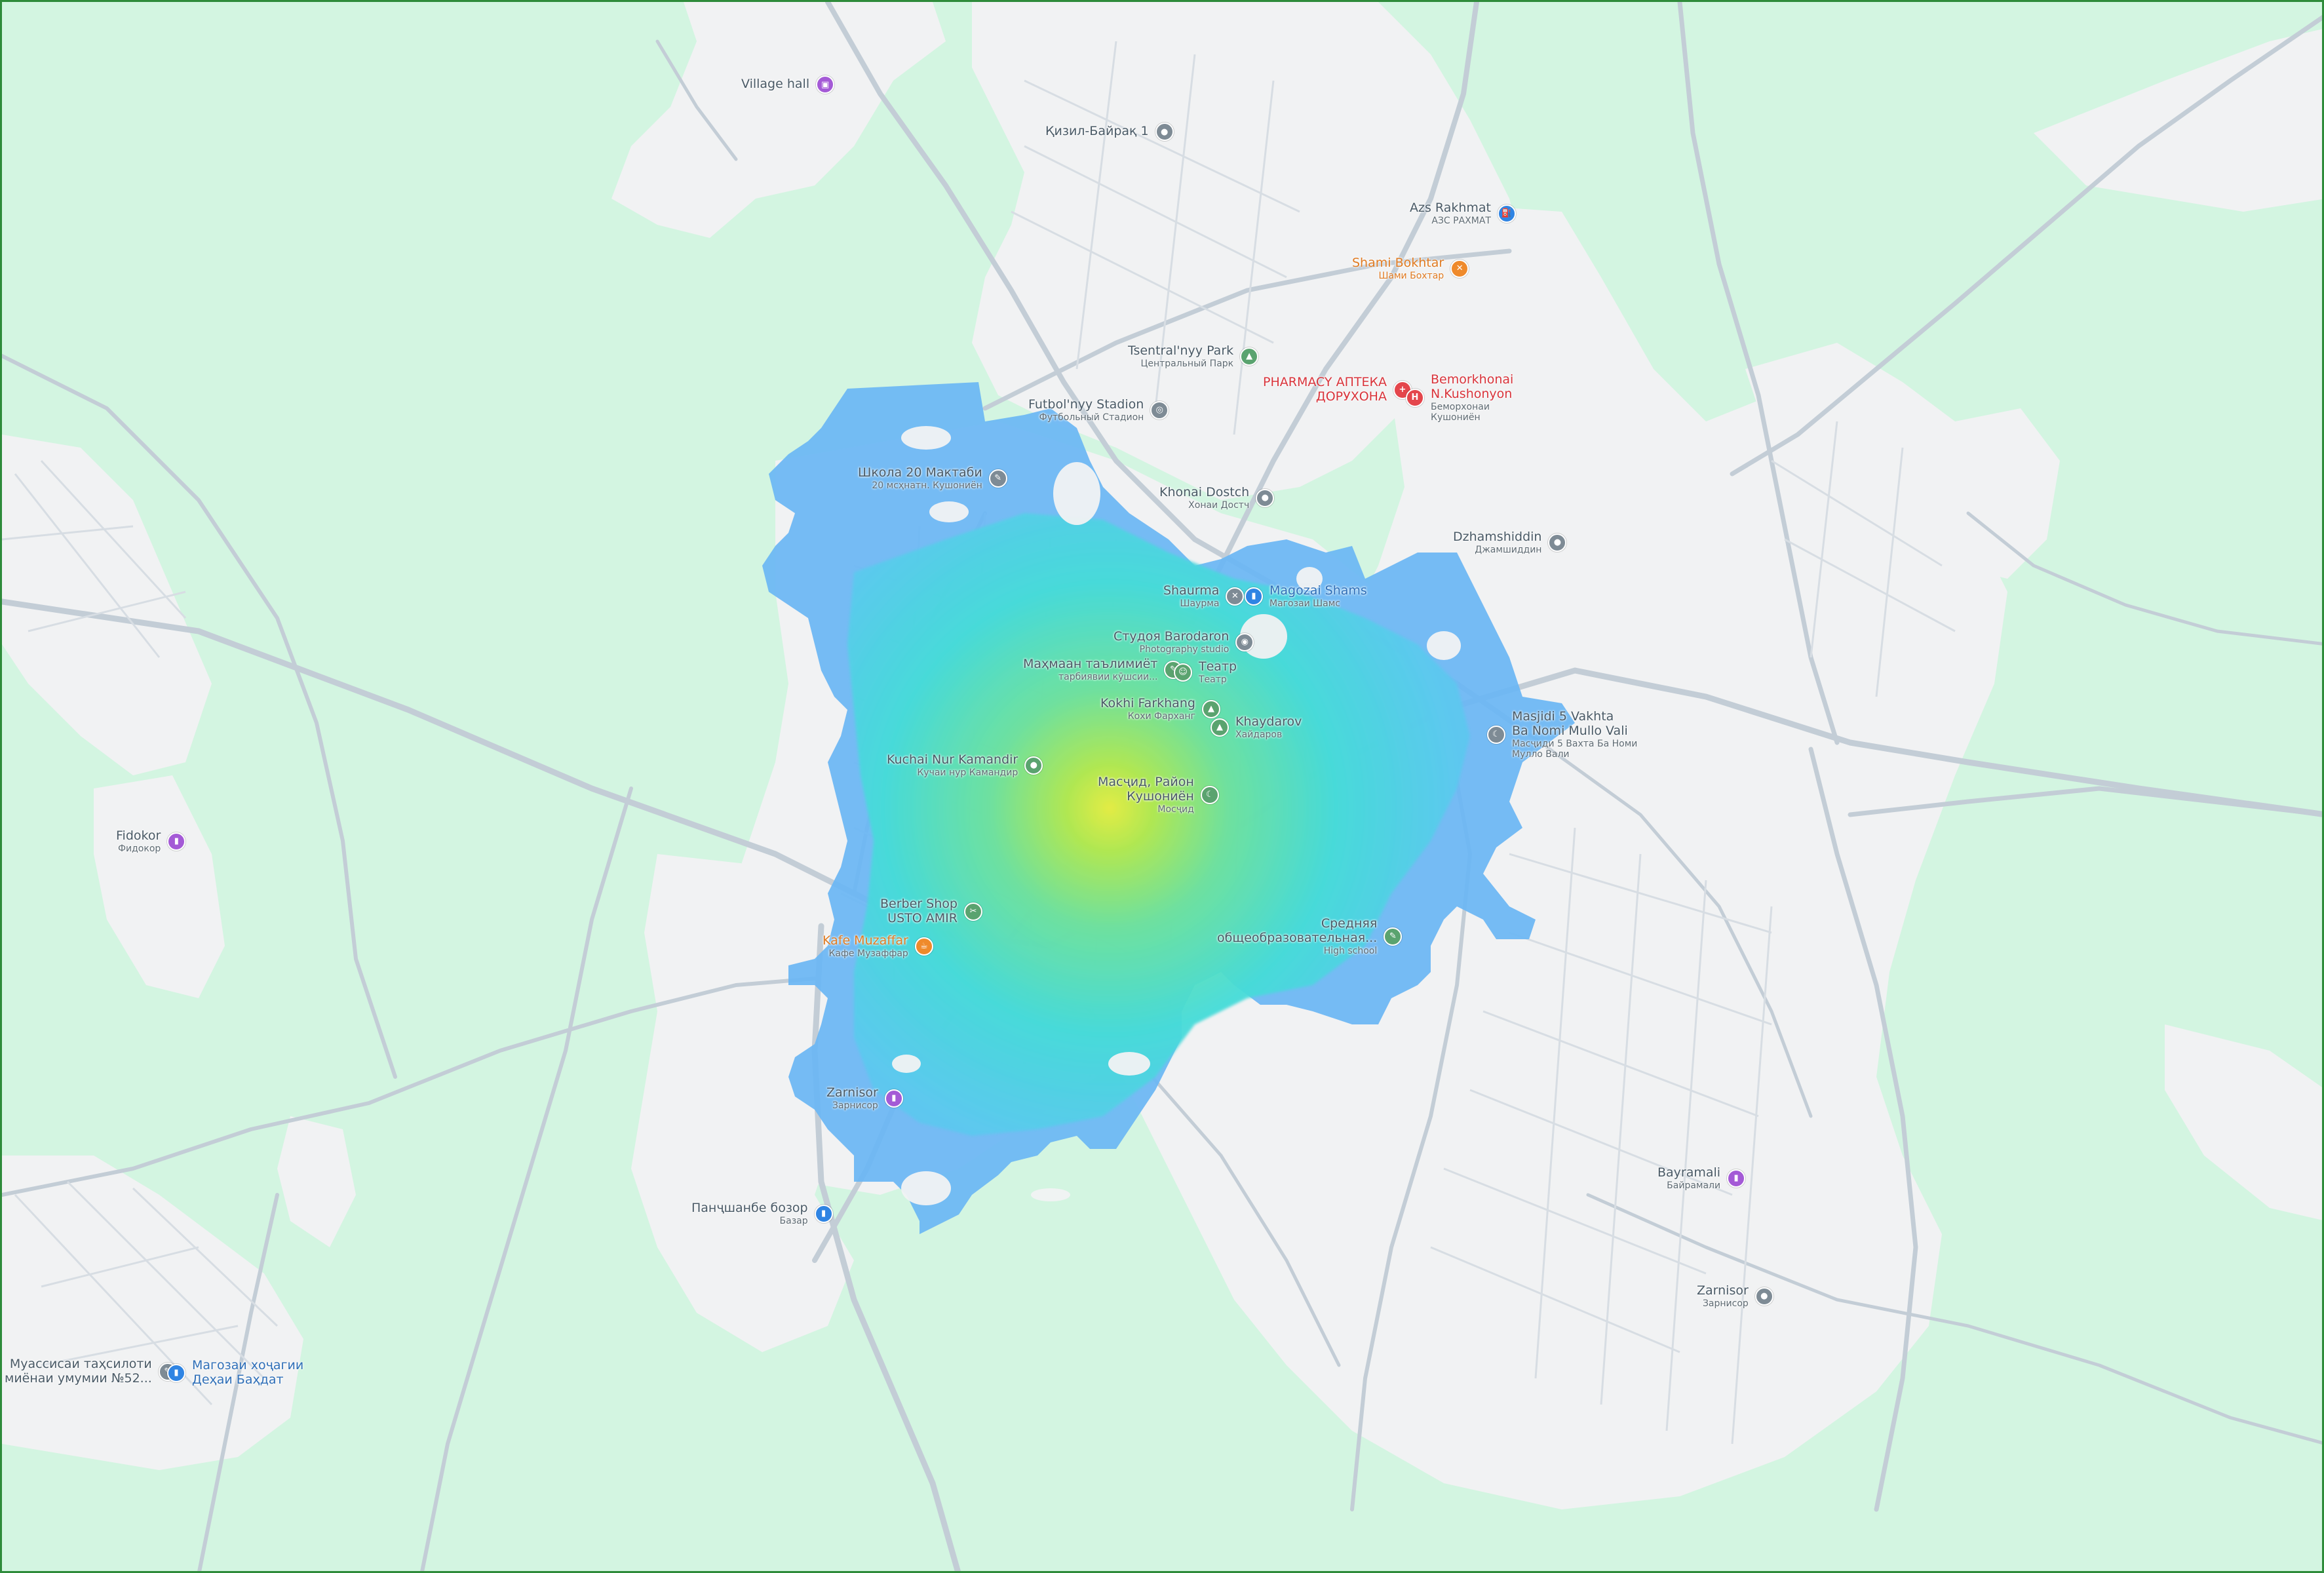 The image size is (2324, 1573). Describe the element at coordinates (1701, 1178) in the screenshot. I see `poi-bayramali: Bayramali Байрамали ▮` at that location.